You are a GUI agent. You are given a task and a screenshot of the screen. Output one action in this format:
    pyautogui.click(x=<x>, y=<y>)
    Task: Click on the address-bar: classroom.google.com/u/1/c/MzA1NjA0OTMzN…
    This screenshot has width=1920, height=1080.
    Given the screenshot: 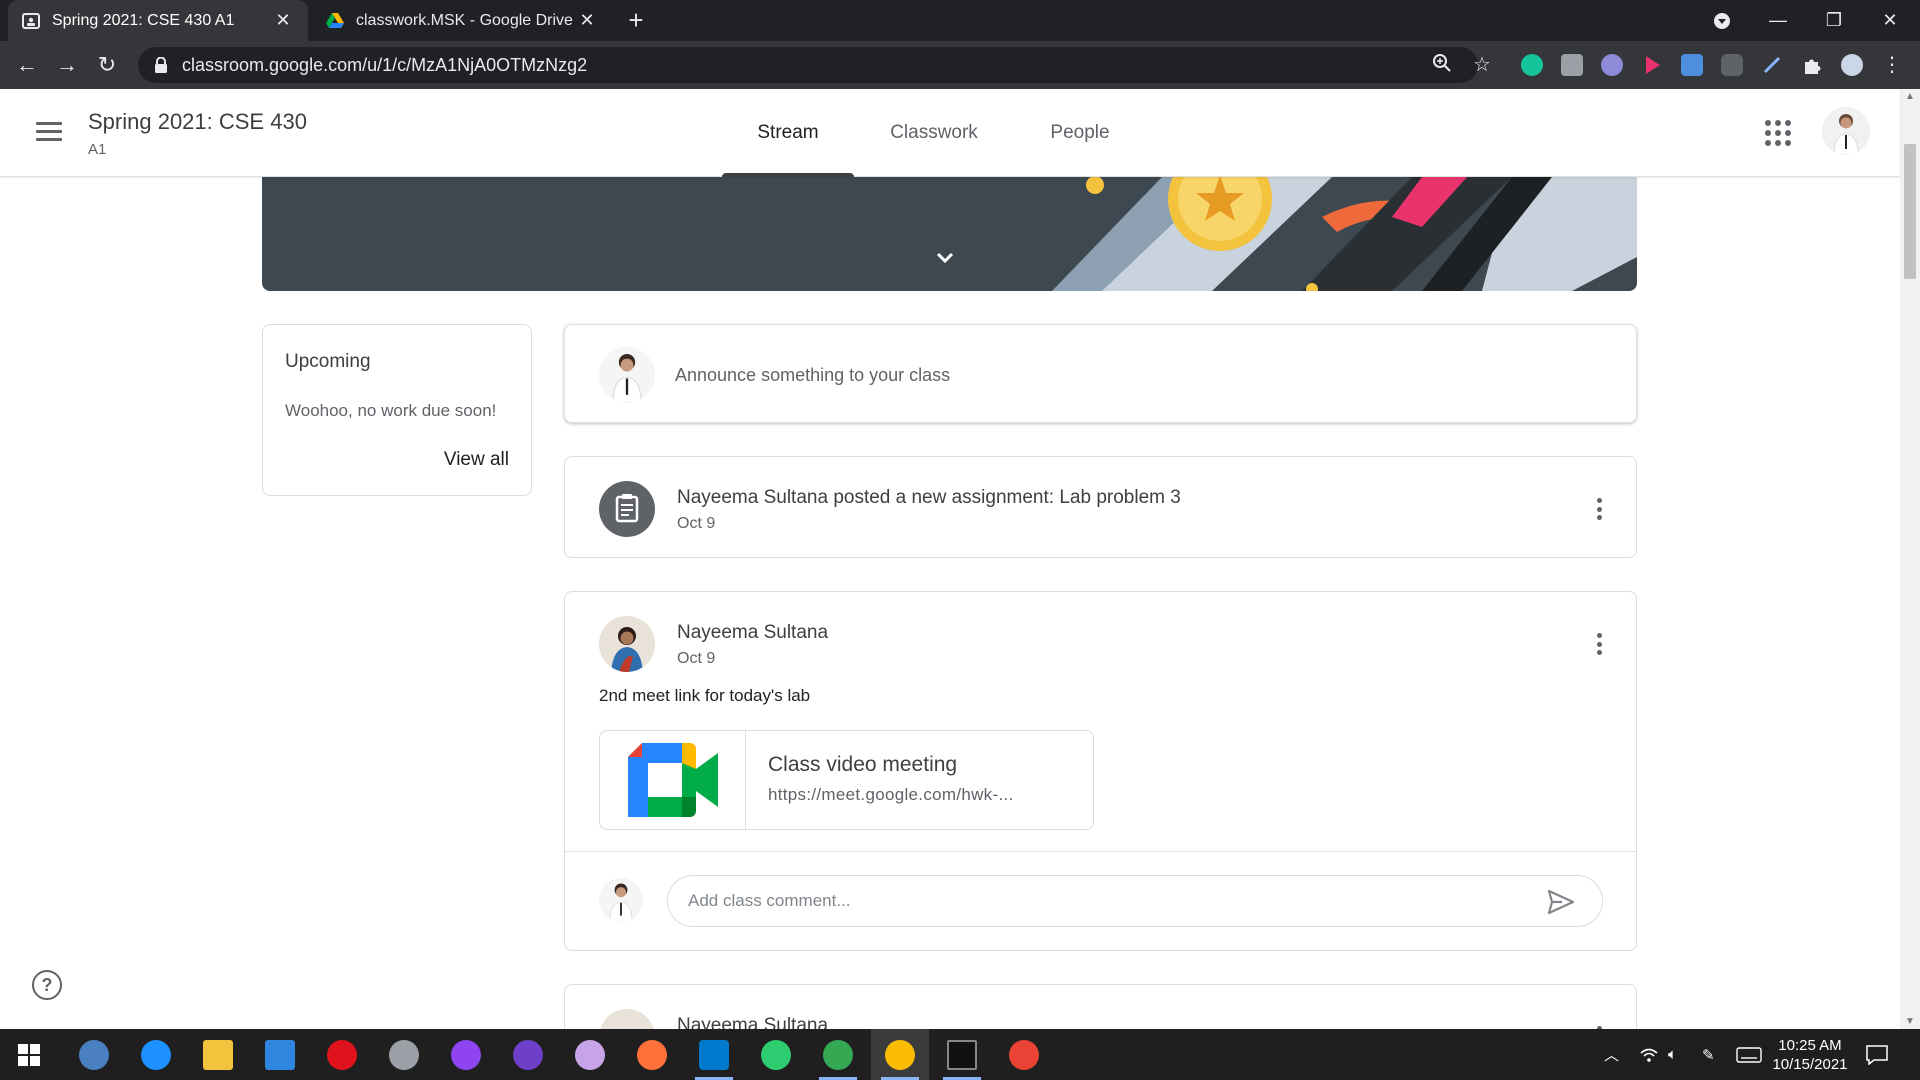 What is the action you would take?
    pyautogui.click(x=808, y=65)
    